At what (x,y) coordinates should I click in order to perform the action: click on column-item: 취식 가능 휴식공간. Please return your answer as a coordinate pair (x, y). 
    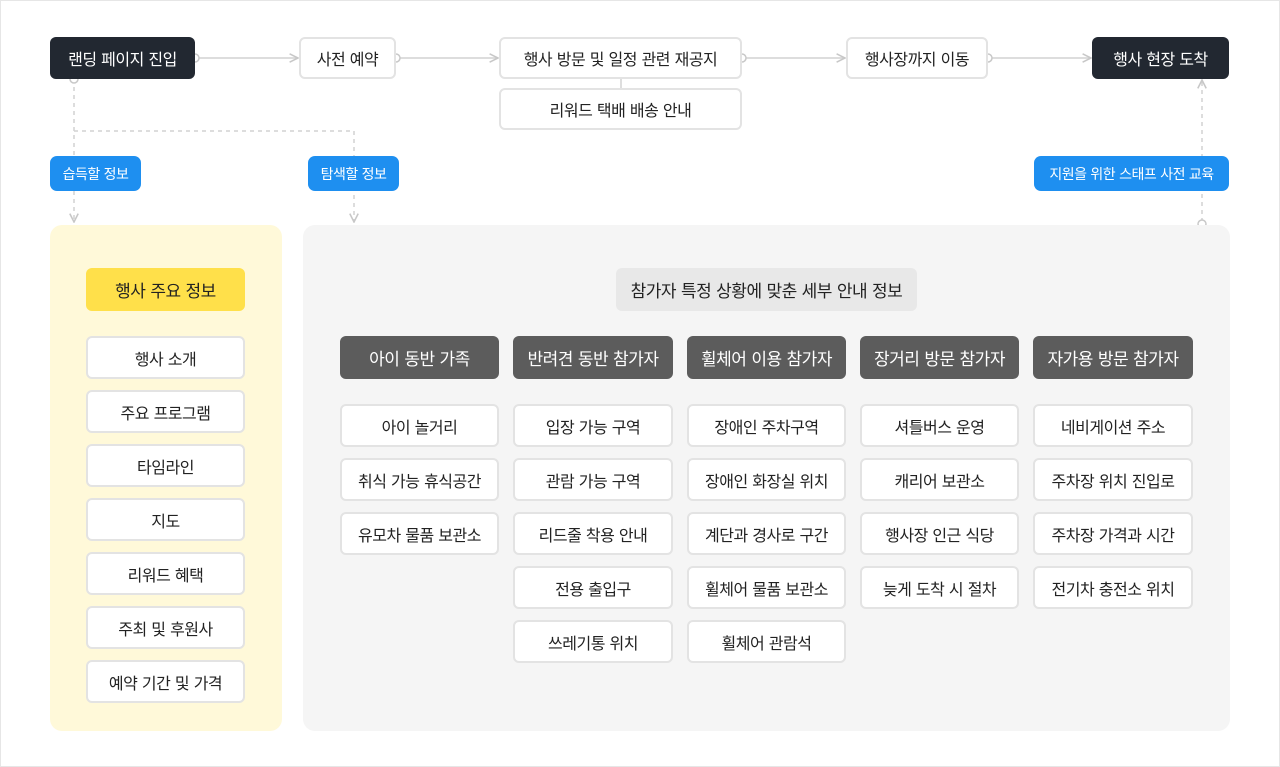
    Looking at the image, I should click on (419, 479).